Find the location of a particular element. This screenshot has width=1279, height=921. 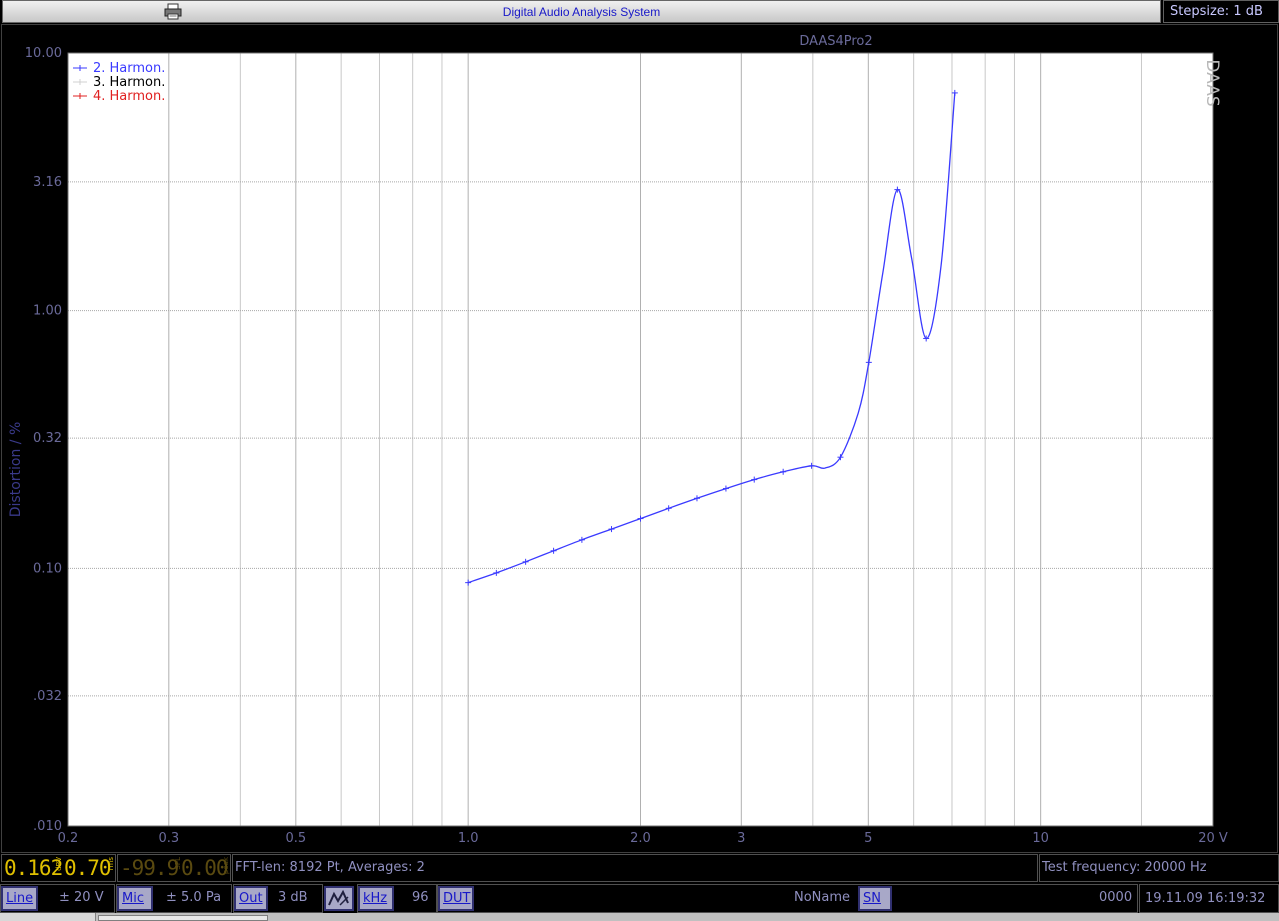

mic-range: ± 5.0 Pa is located at coordinates (194, 897).